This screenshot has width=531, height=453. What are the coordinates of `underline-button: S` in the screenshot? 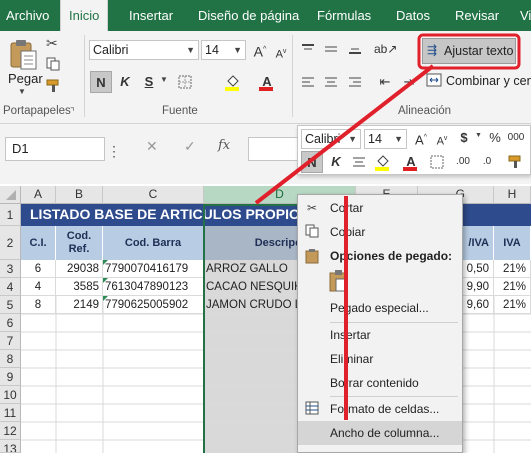 It's located at (149, 82).